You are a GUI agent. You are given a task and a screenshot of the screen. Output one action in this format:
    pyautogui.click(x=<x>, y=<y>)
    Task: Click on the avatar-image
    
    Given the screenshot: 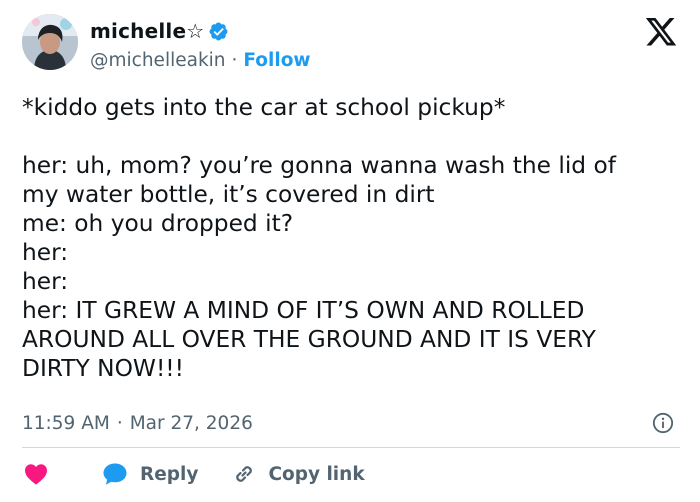 What is the action you would take?
    pyautogui.click(x=50, y=42)
    